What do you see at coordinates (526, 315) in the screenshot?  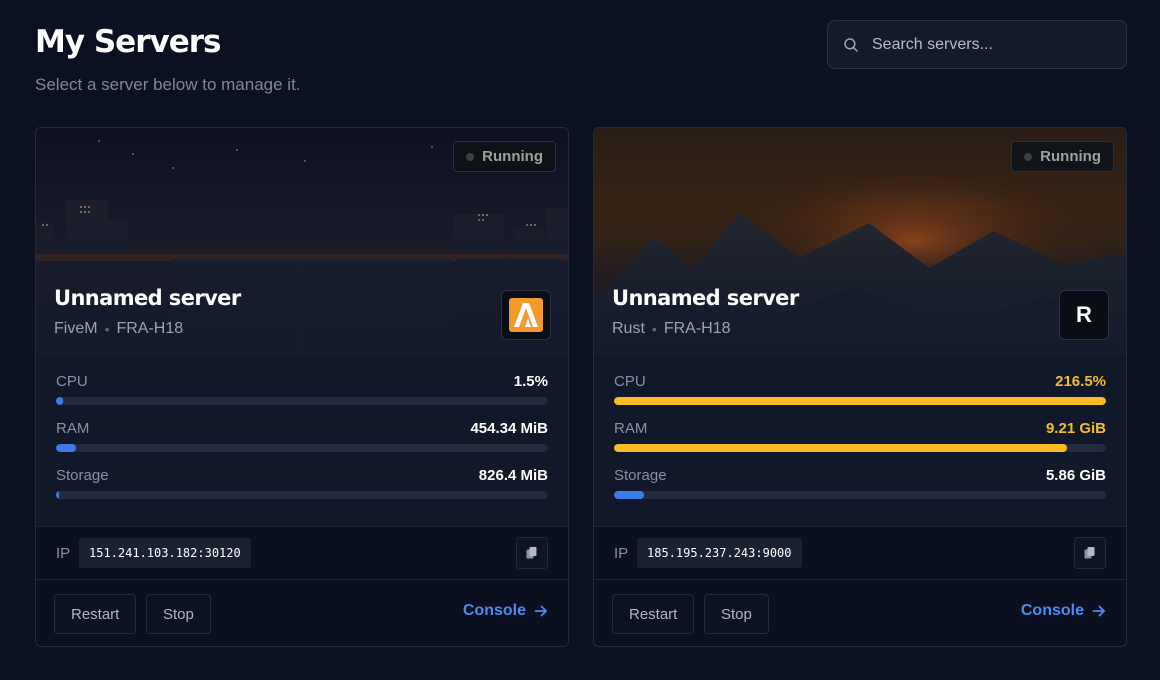 I see `fivem-logo-icon` at bounding box center [526, 315].